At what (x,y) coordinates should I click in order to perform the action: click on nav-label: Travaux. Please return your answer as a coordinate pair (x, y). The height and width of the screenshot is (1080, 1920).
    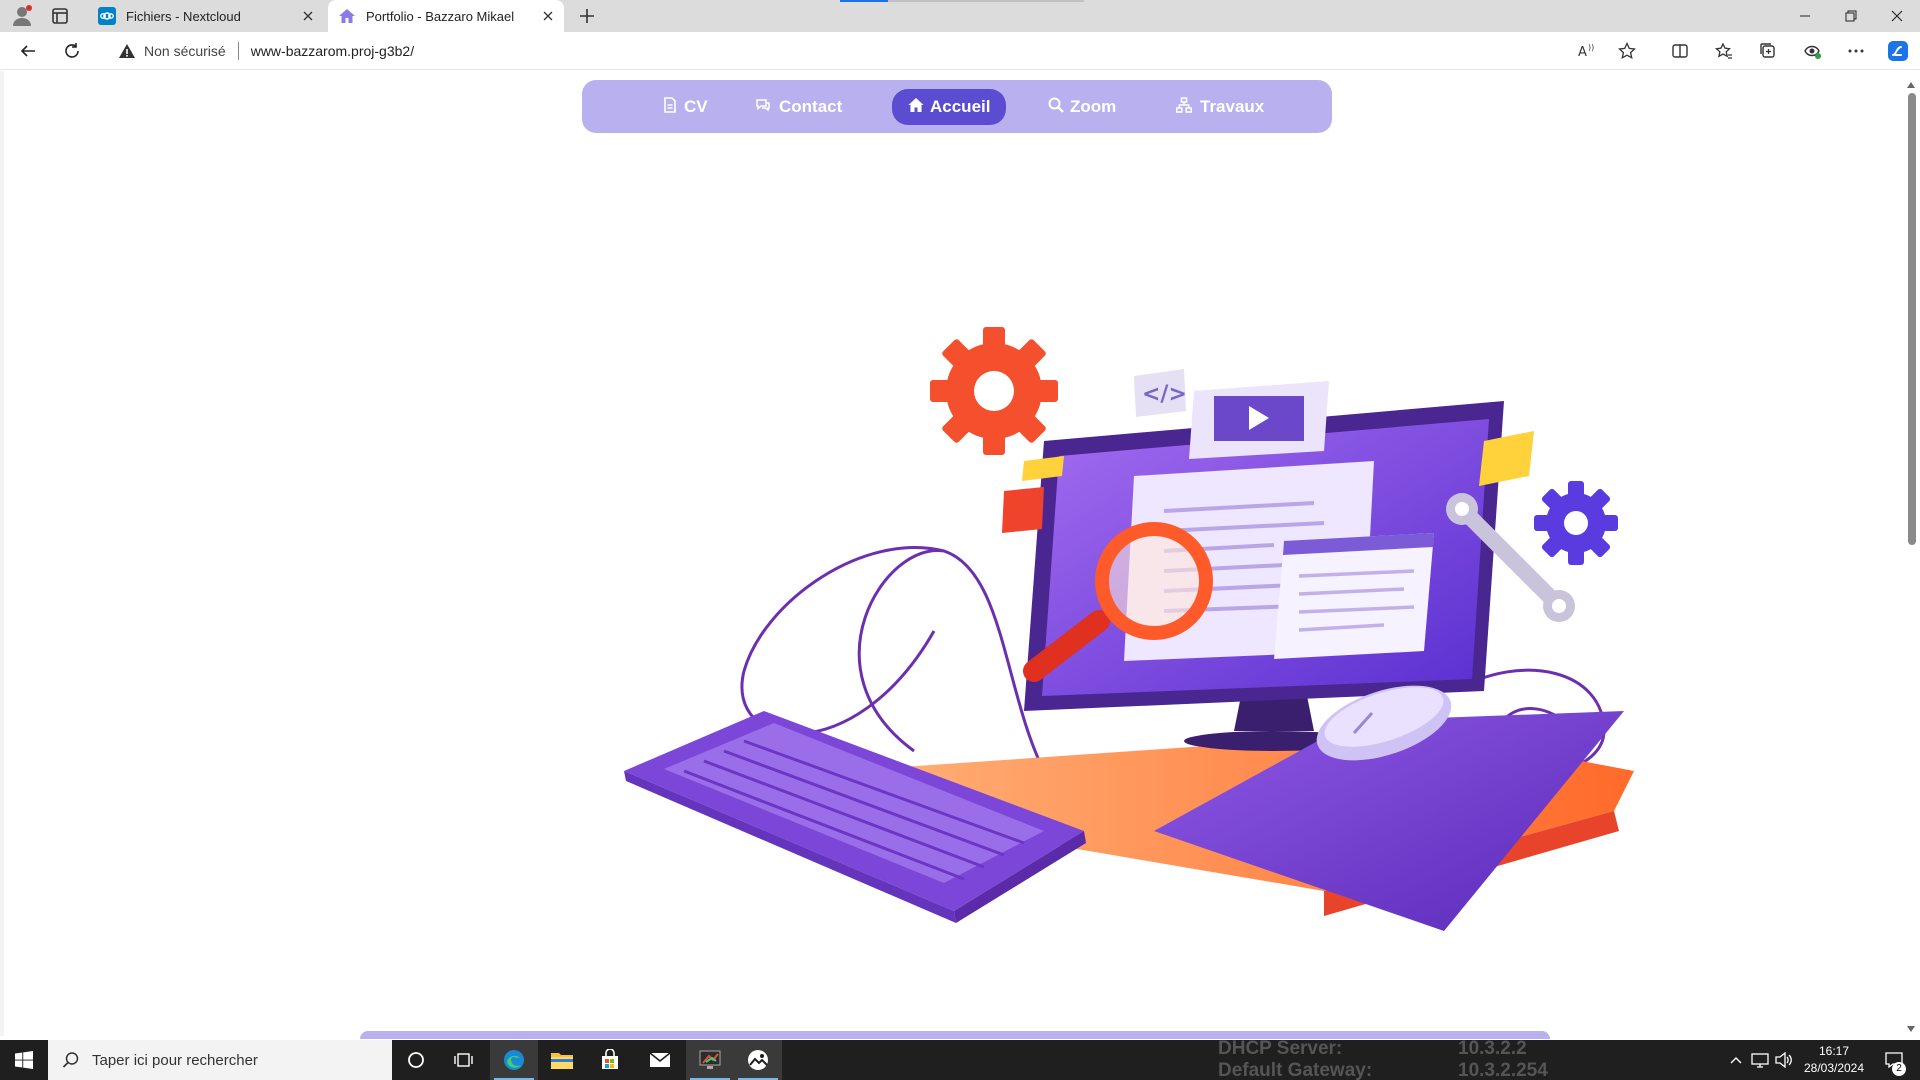
    Looking at the image, I should click on (1232, 106).